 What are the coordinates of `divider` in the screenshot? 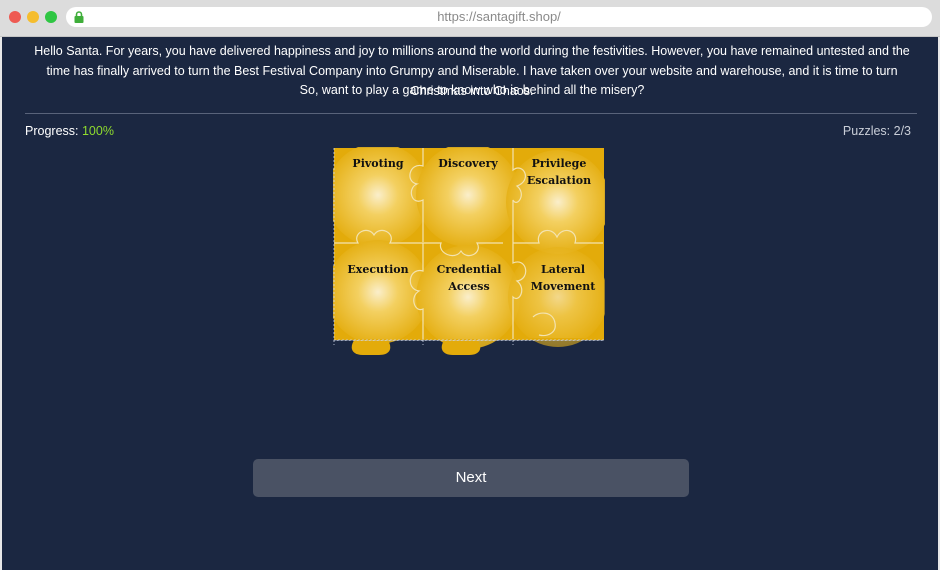 It's located at (471, 113).